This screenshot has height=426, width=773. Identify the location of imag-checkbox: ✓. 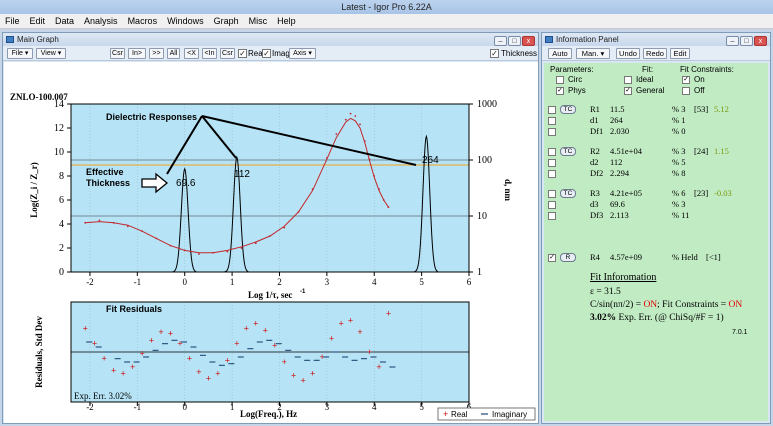
(266, 53).